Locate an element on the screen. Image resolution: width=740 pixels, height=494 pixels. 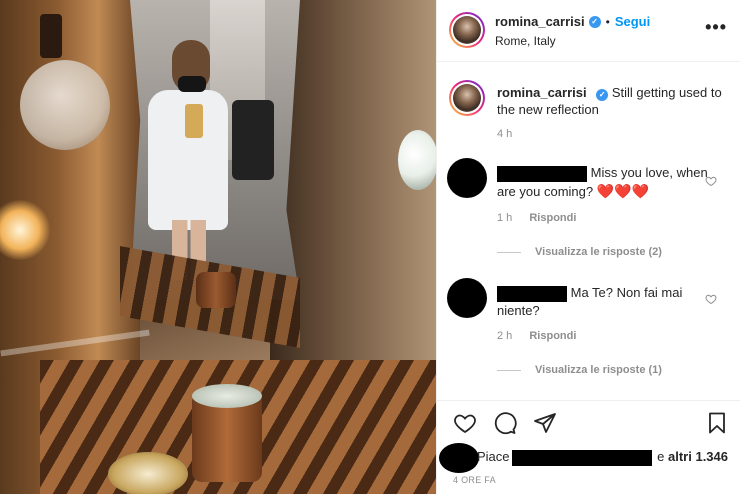
share-icon is located at coordinates (545, 423).